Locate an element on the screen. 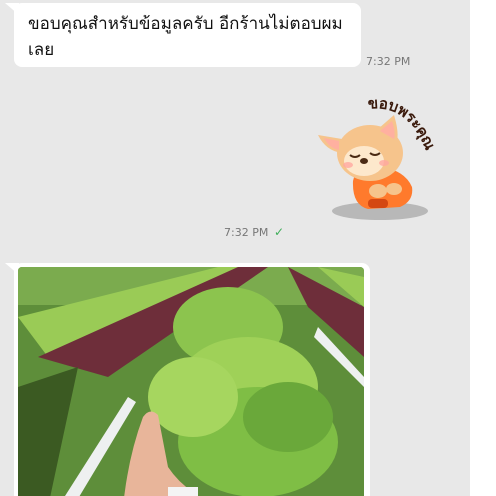  thank-you-sticker: ขอบพระคุณ is located at coordinates (377, 160).